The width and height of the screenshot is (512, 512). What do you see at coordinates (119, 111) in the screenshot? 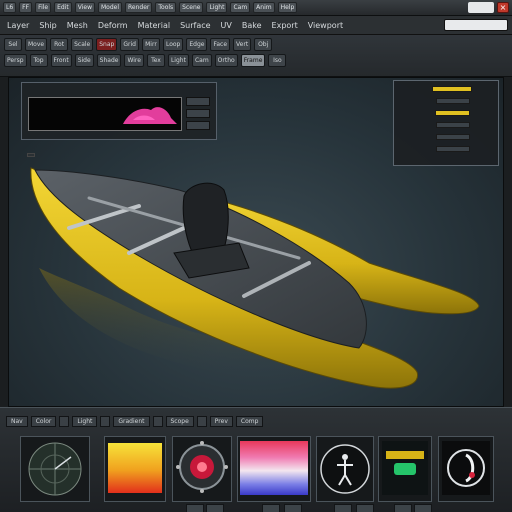
I see `preview-panel` at bounding box center [119, 111].